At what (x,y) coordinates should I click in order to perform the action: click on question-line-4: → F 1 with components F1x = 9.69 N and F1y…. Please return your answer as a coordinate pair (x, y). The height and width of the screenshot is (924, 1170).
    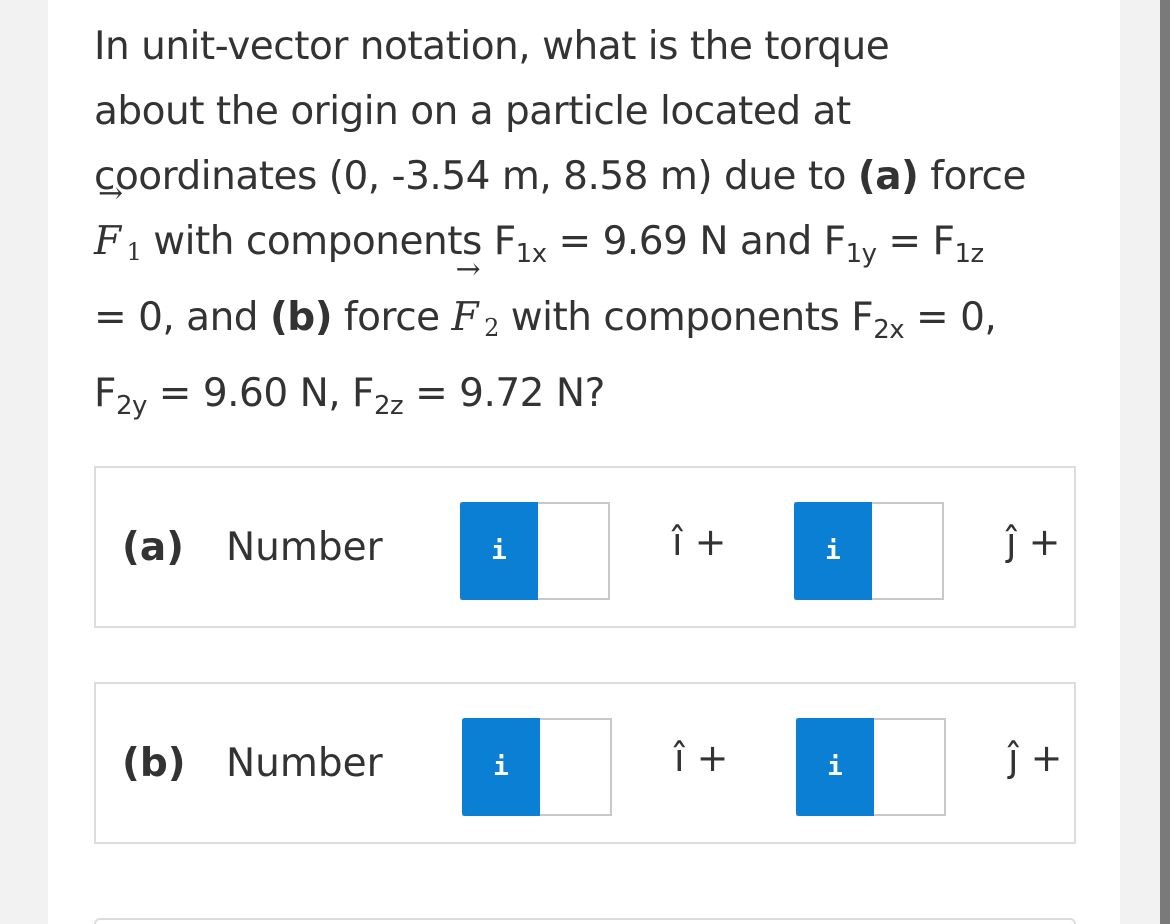
    Looking at the image, I should click on (594, 232).